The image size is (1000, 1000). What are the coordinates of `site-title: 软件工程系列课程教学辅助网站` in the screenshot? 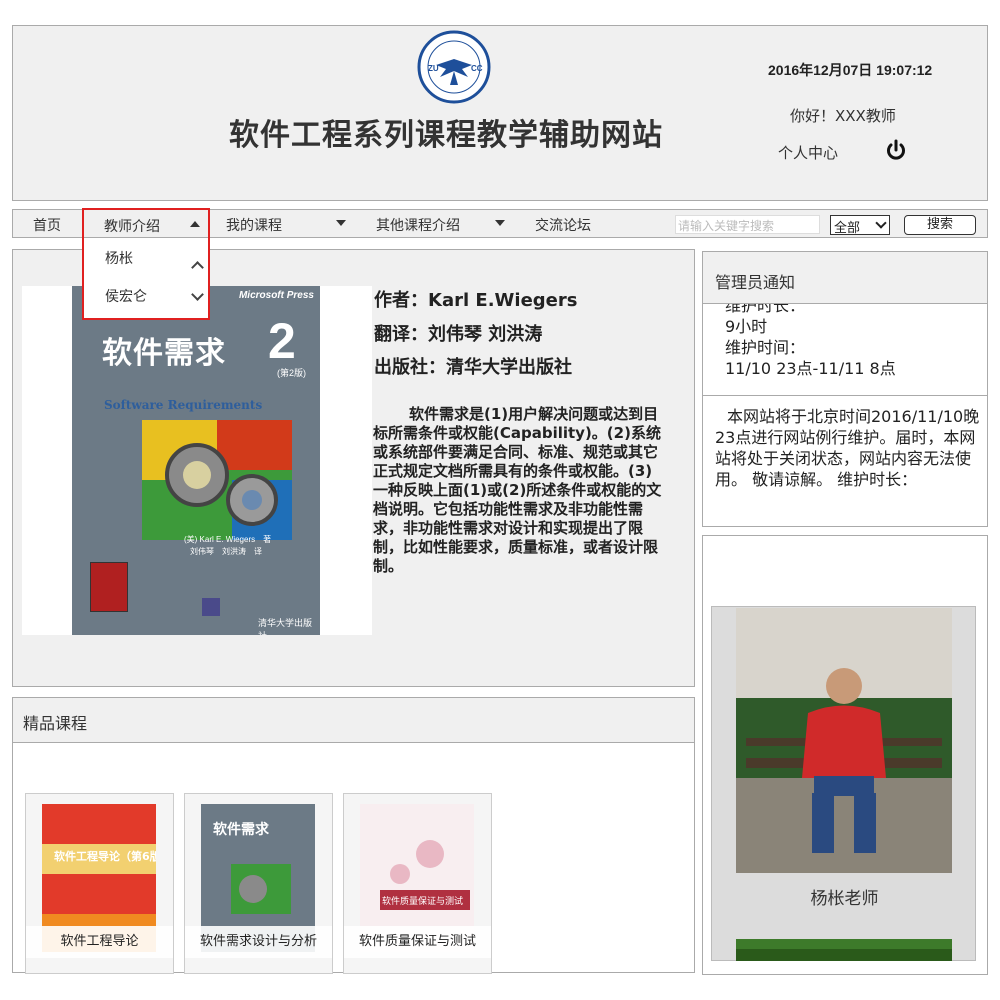 It's located at (446, 135).